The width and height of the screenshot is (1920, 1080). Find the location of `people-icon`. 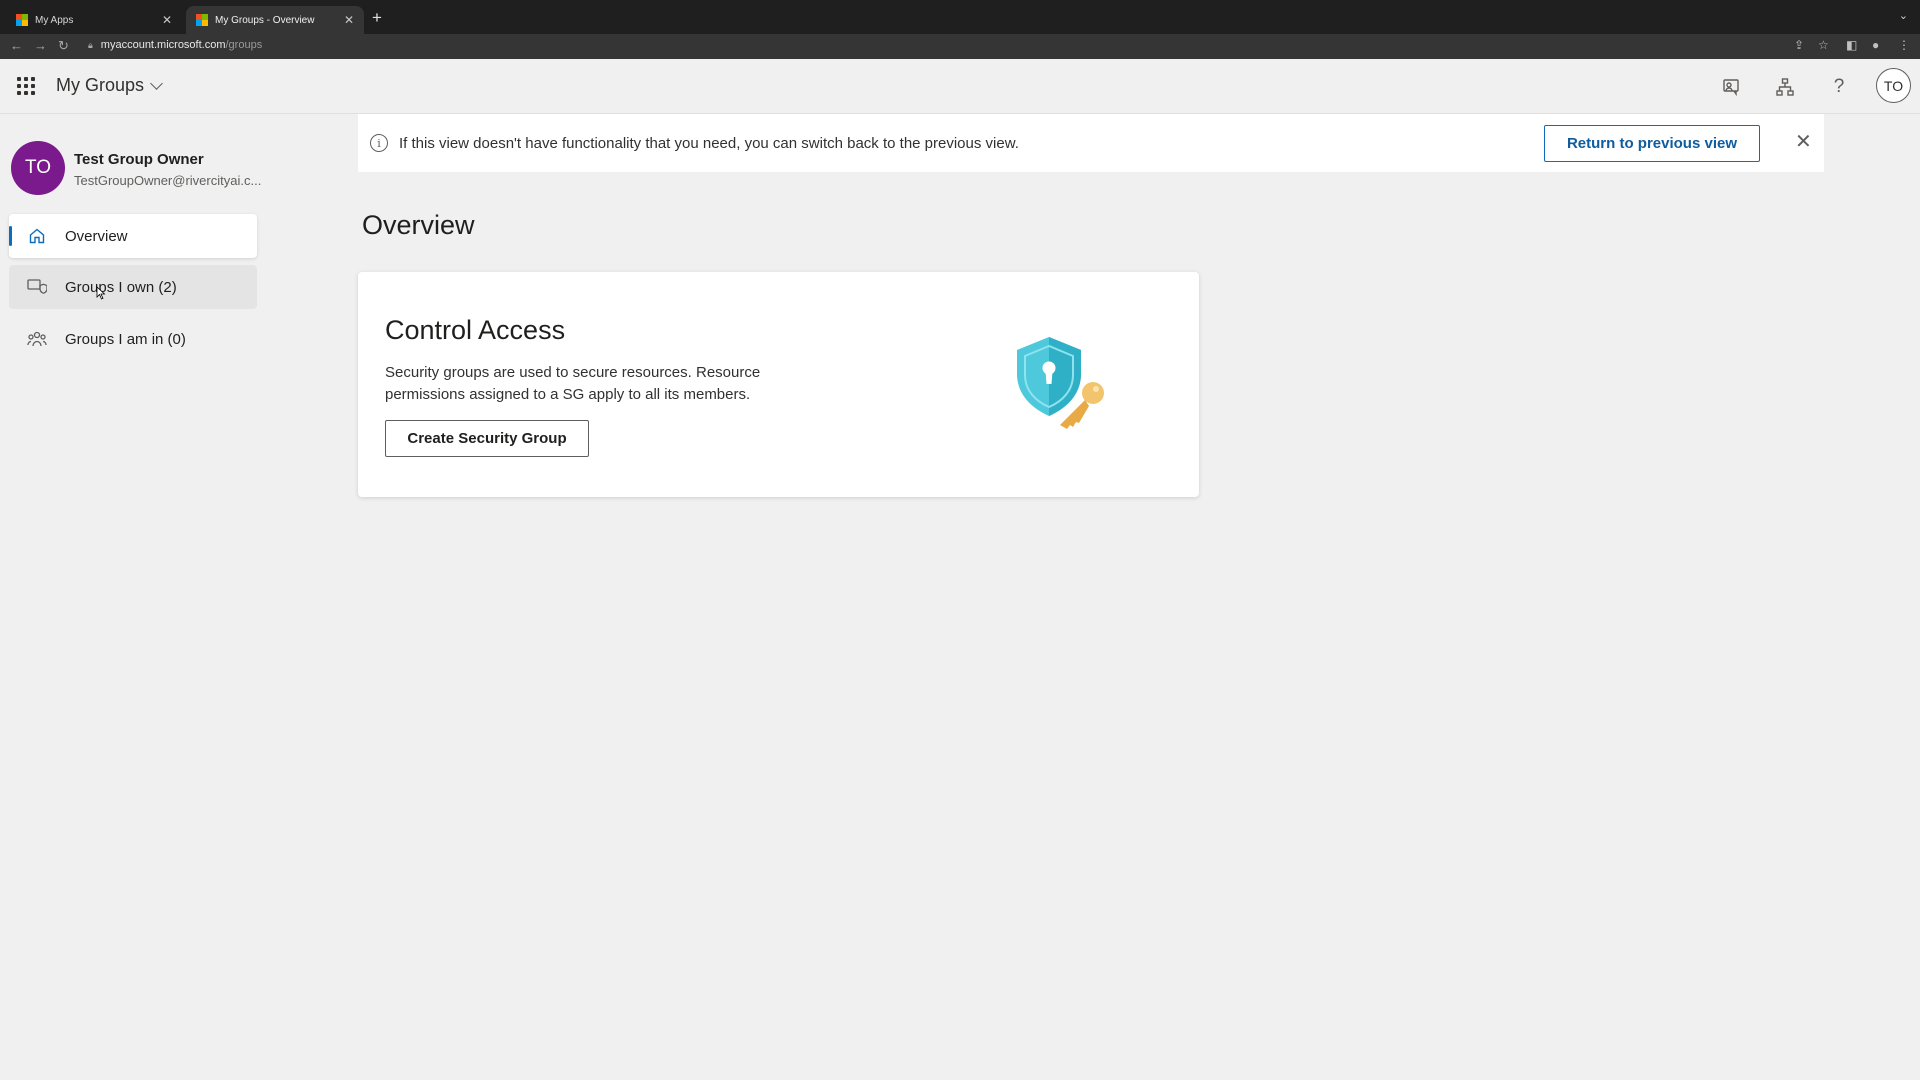

people-icon is located at coordinates (37, 339).